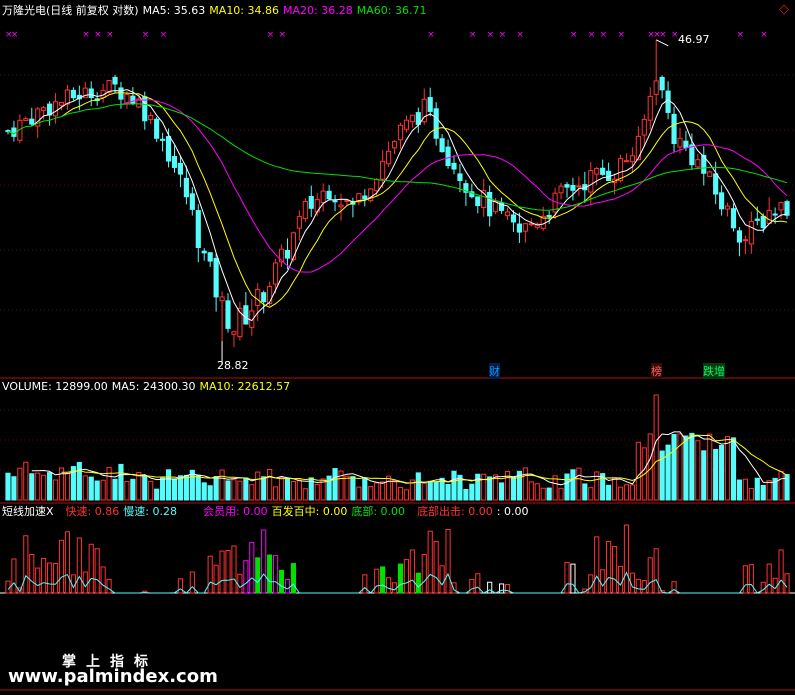 Image resolution: width=795 pixels, height=695 pixels. Describe the element at coordinates (714, 371) in the screenshot. I see `event-dieng-label: 跌增` at that location.